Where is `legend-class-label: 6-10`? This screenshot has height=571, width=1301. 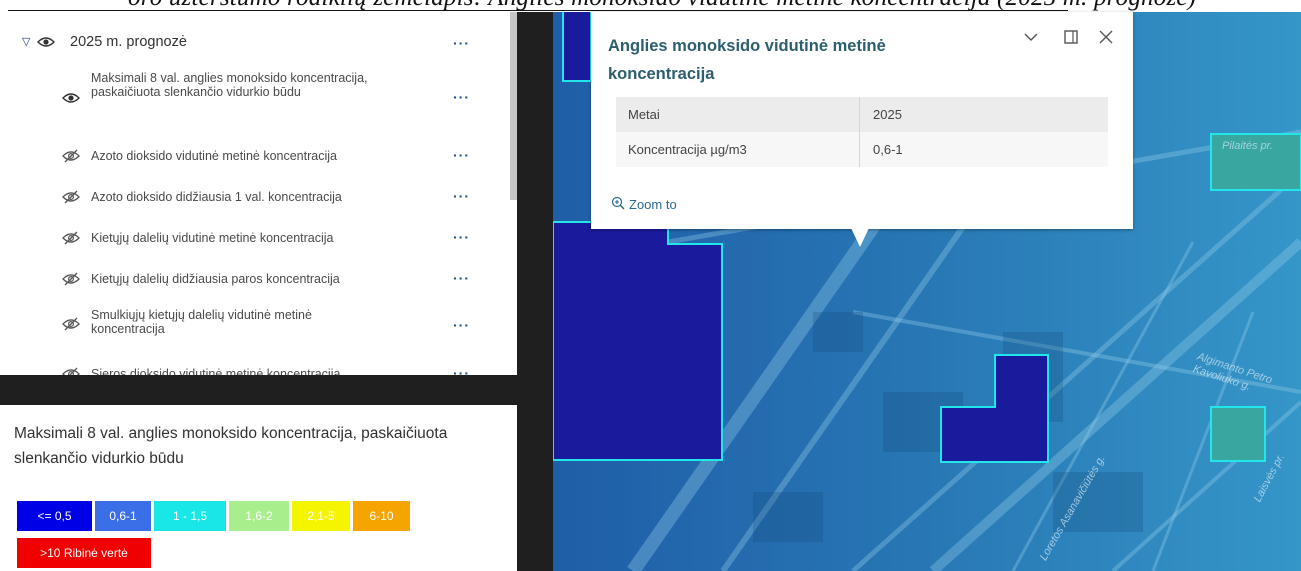
legend-class-label: 6-10 is located at coordinates (381, 516).